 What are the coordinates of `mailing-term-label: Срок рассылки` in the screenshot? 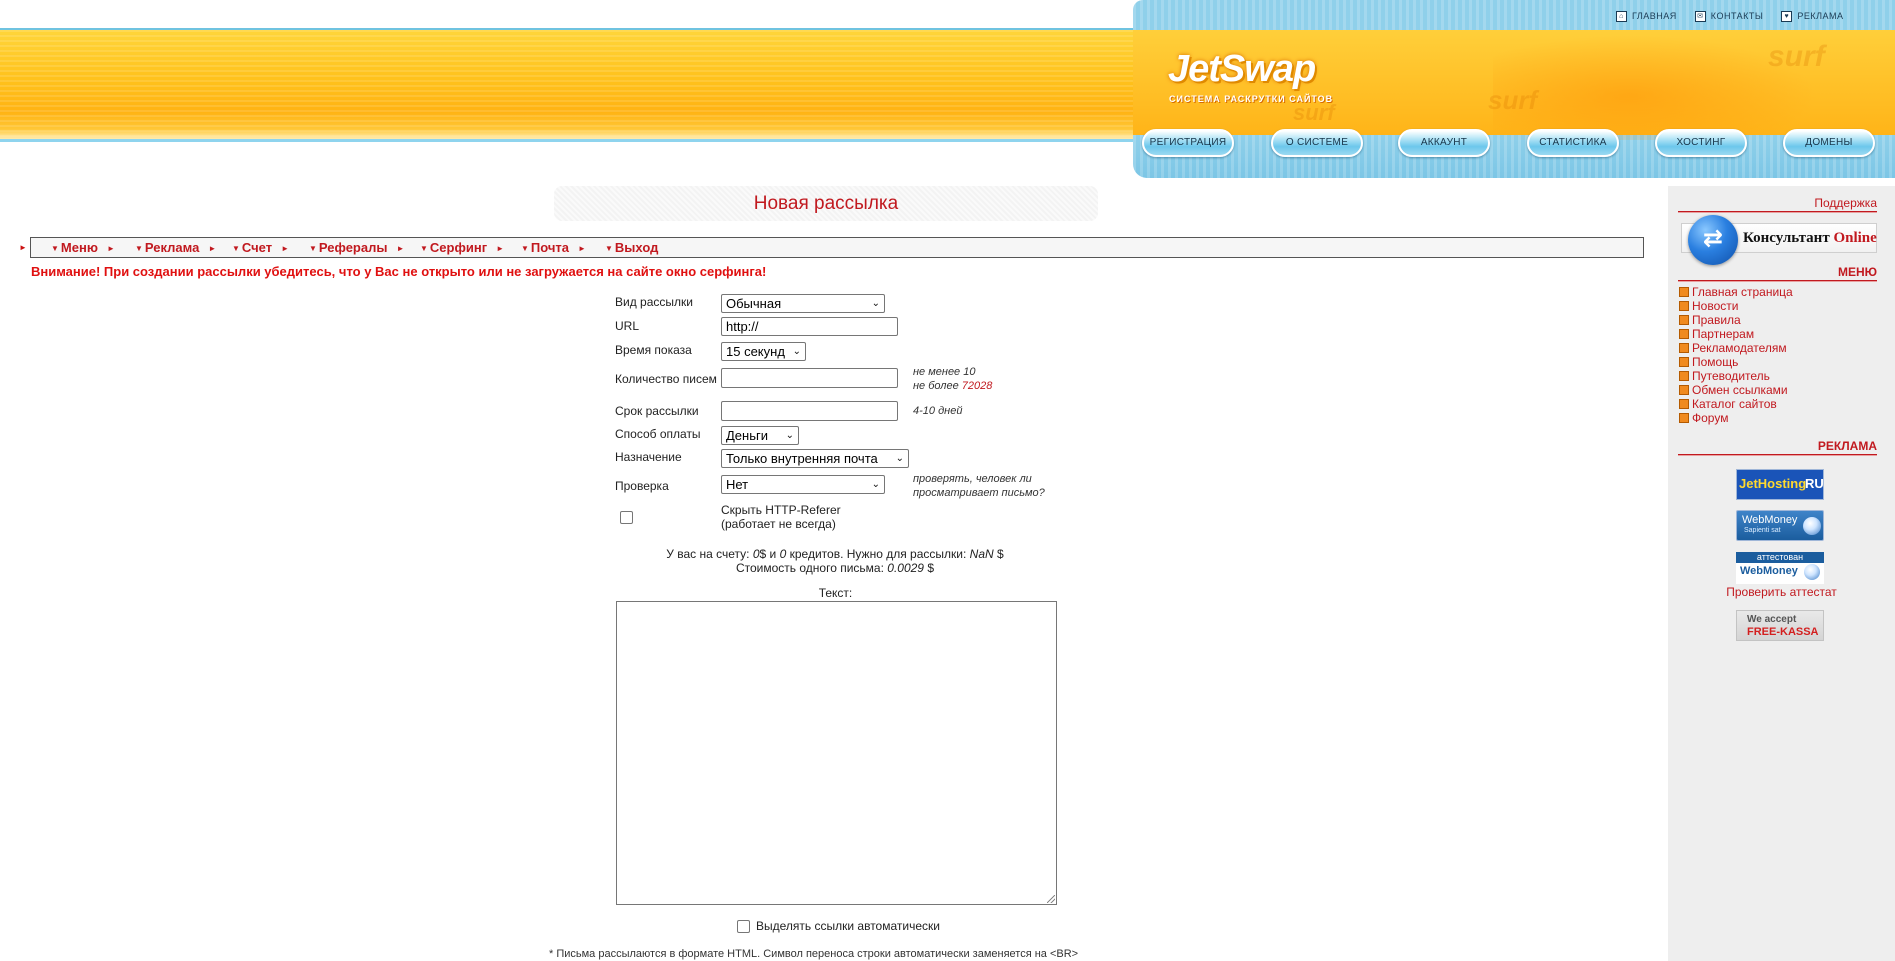 It's located at (657, 411).